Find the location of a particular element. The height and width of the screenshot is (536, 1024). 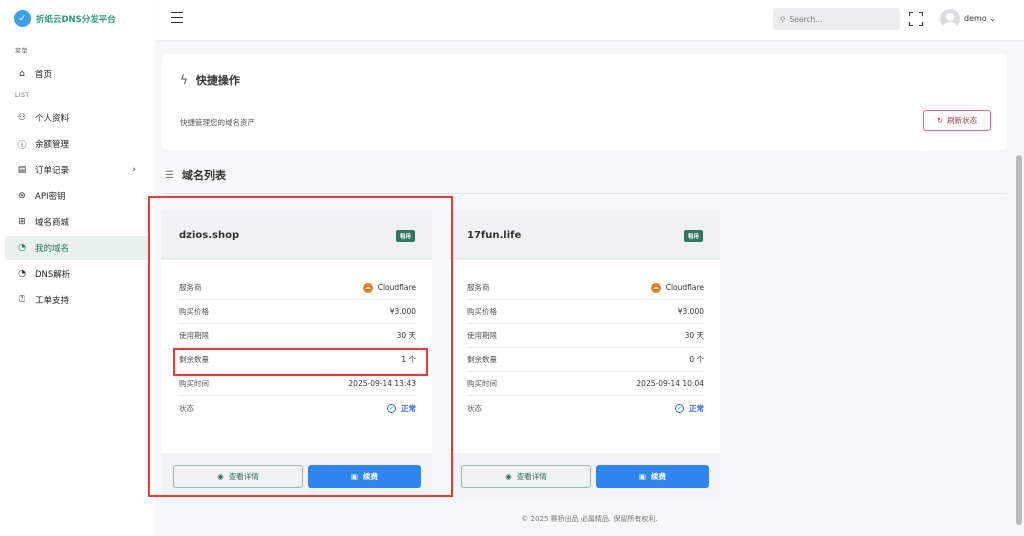

sidebar-item-label: API密钥 is located at coordinates (50, 197).